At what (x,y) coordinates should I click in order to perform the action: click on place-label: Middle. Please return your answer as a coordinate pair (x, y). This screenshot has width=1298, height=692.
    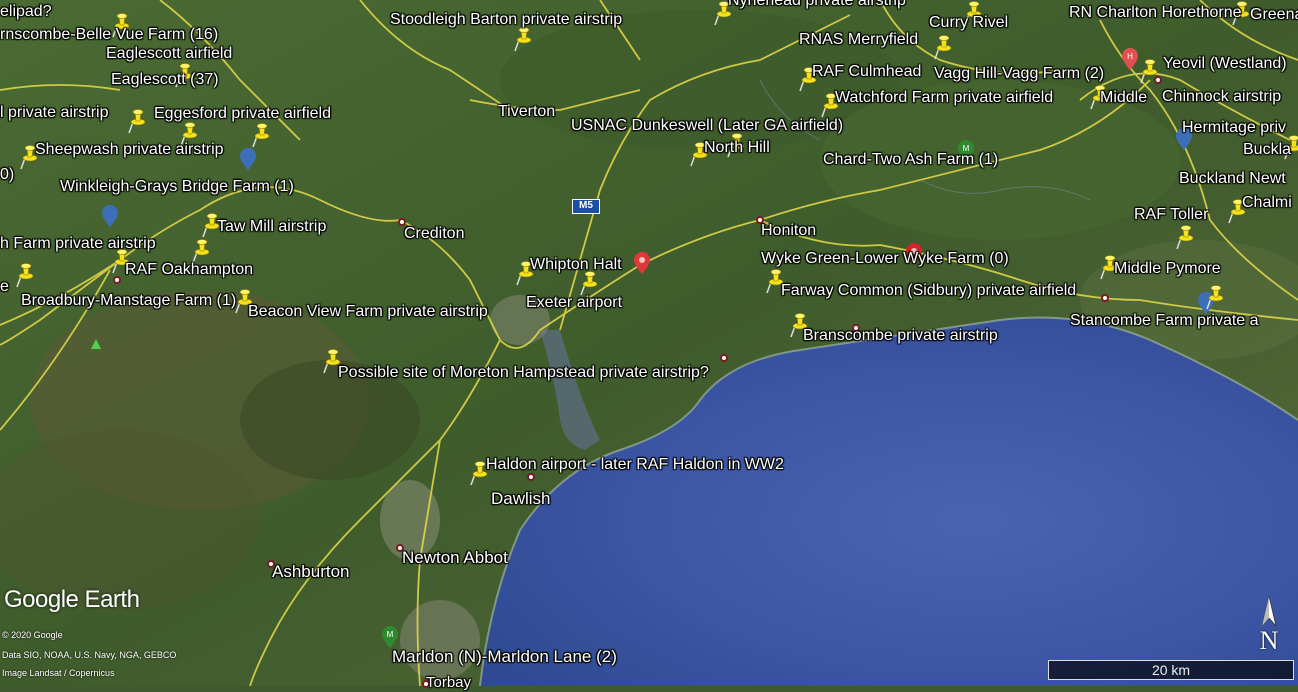
    Looking at the image, I should click on (1123, 98).